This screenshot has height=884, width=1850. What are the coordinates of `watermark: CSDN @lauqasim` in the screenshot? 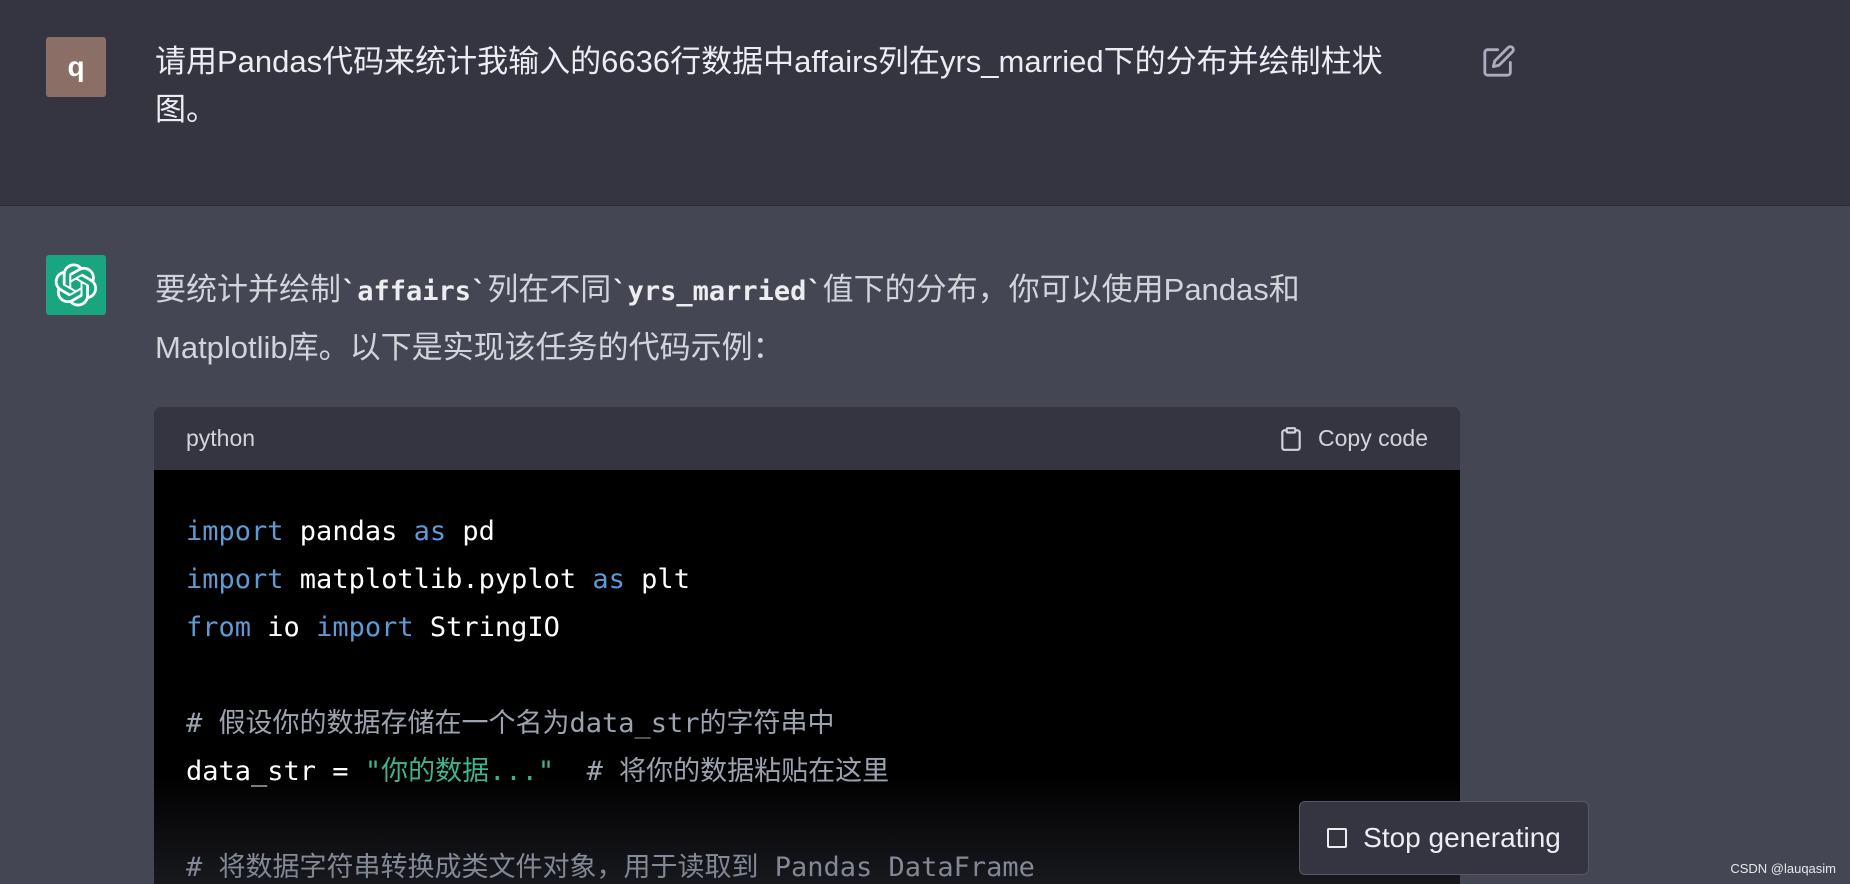 It's located at (1783, 868).